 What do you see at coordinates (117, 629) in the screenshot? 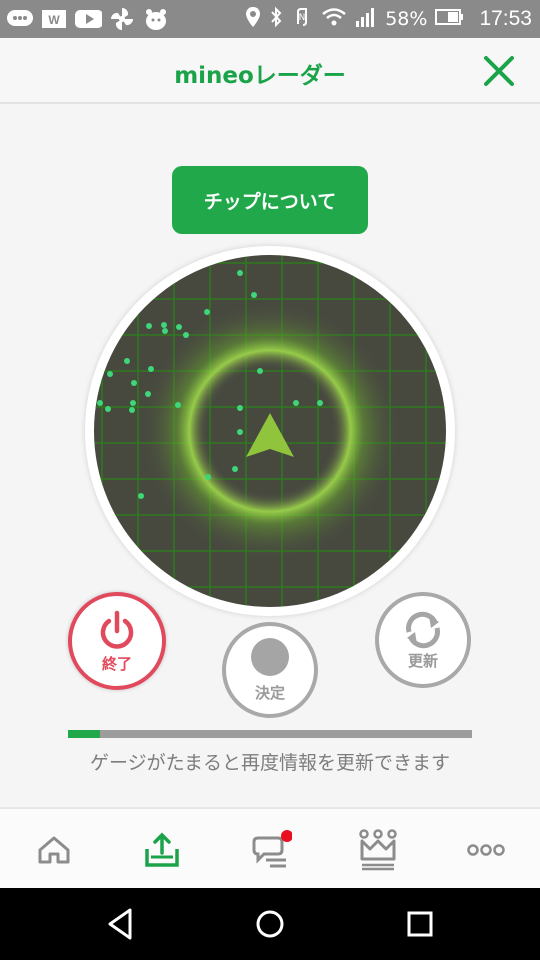
I see `power-icon` at bounding box center [117, 629].